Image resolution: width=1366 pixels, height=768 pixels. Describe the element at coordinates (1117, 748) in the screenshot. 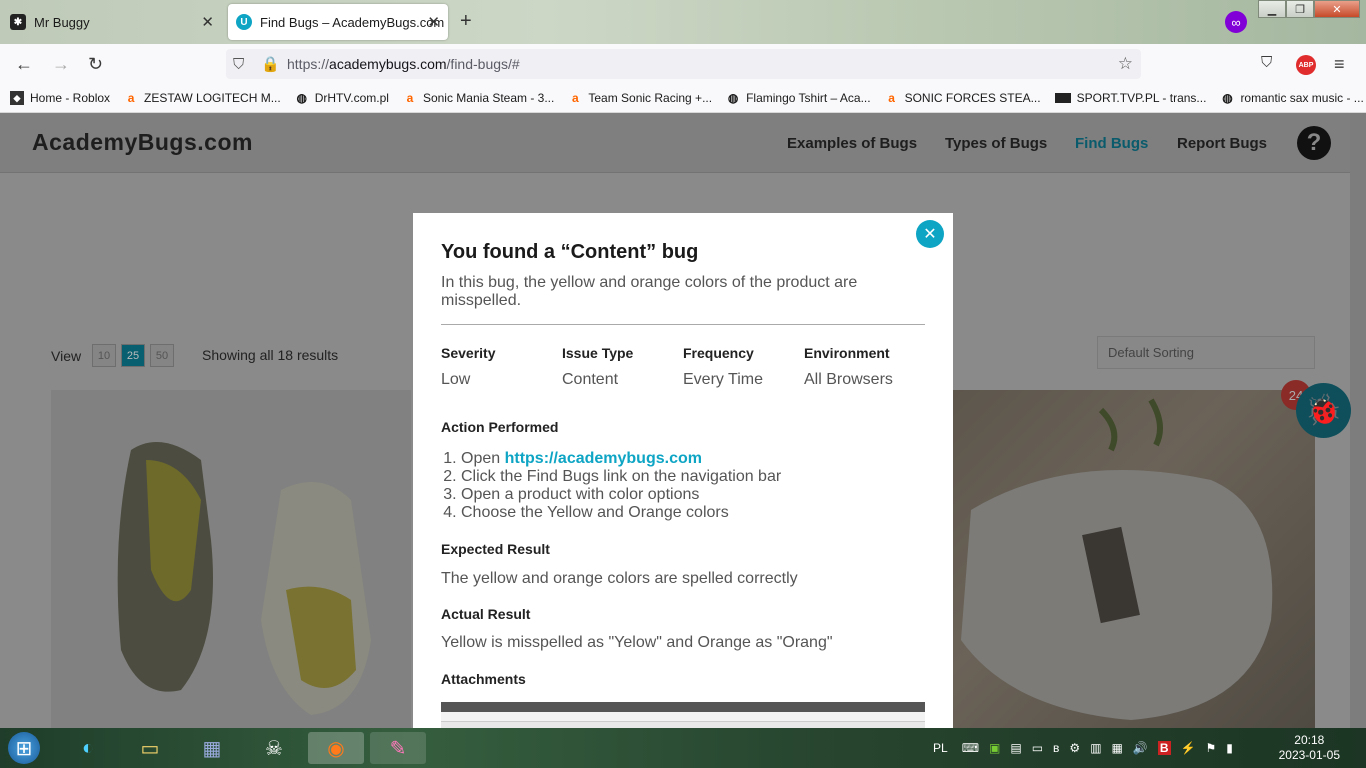

I see `network-icon: ▦` at that location.